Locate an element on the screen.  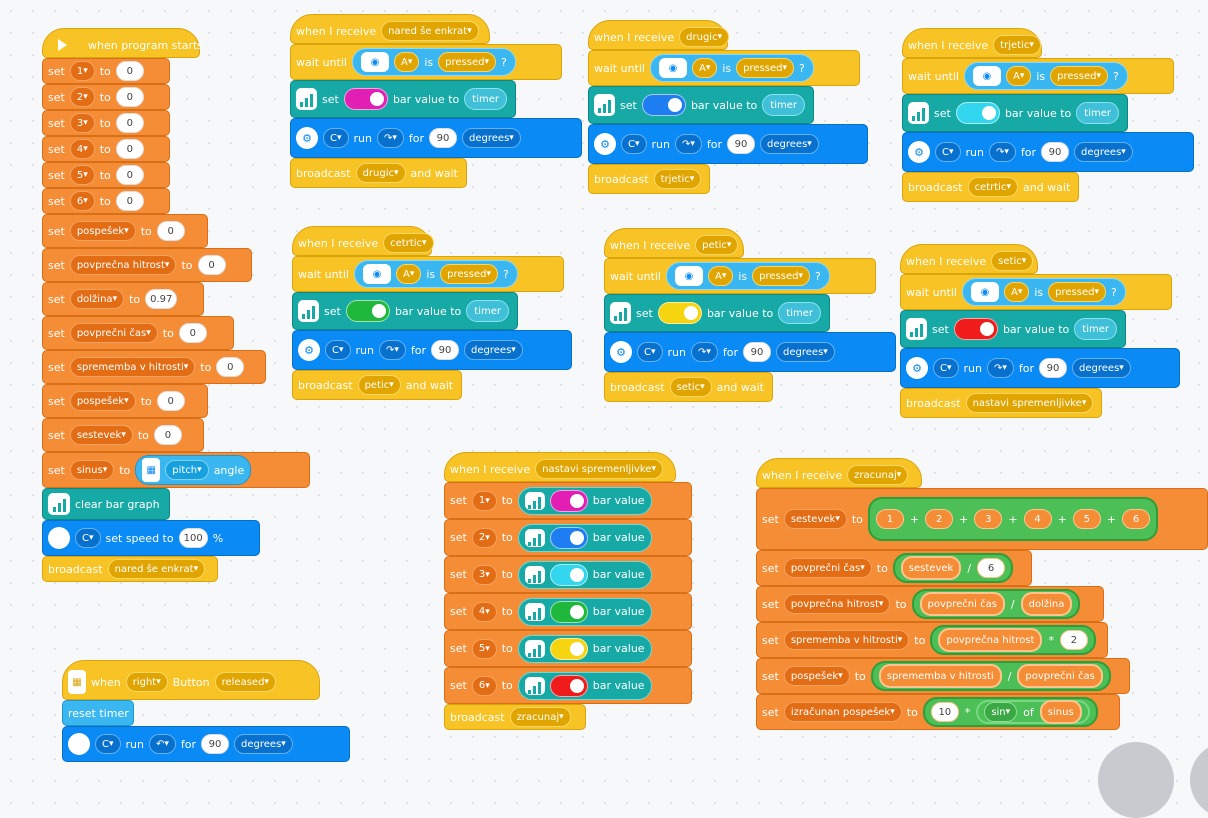
when-i-receive-block: when I receive nared še enkrat is located at coordinates (390, 29).